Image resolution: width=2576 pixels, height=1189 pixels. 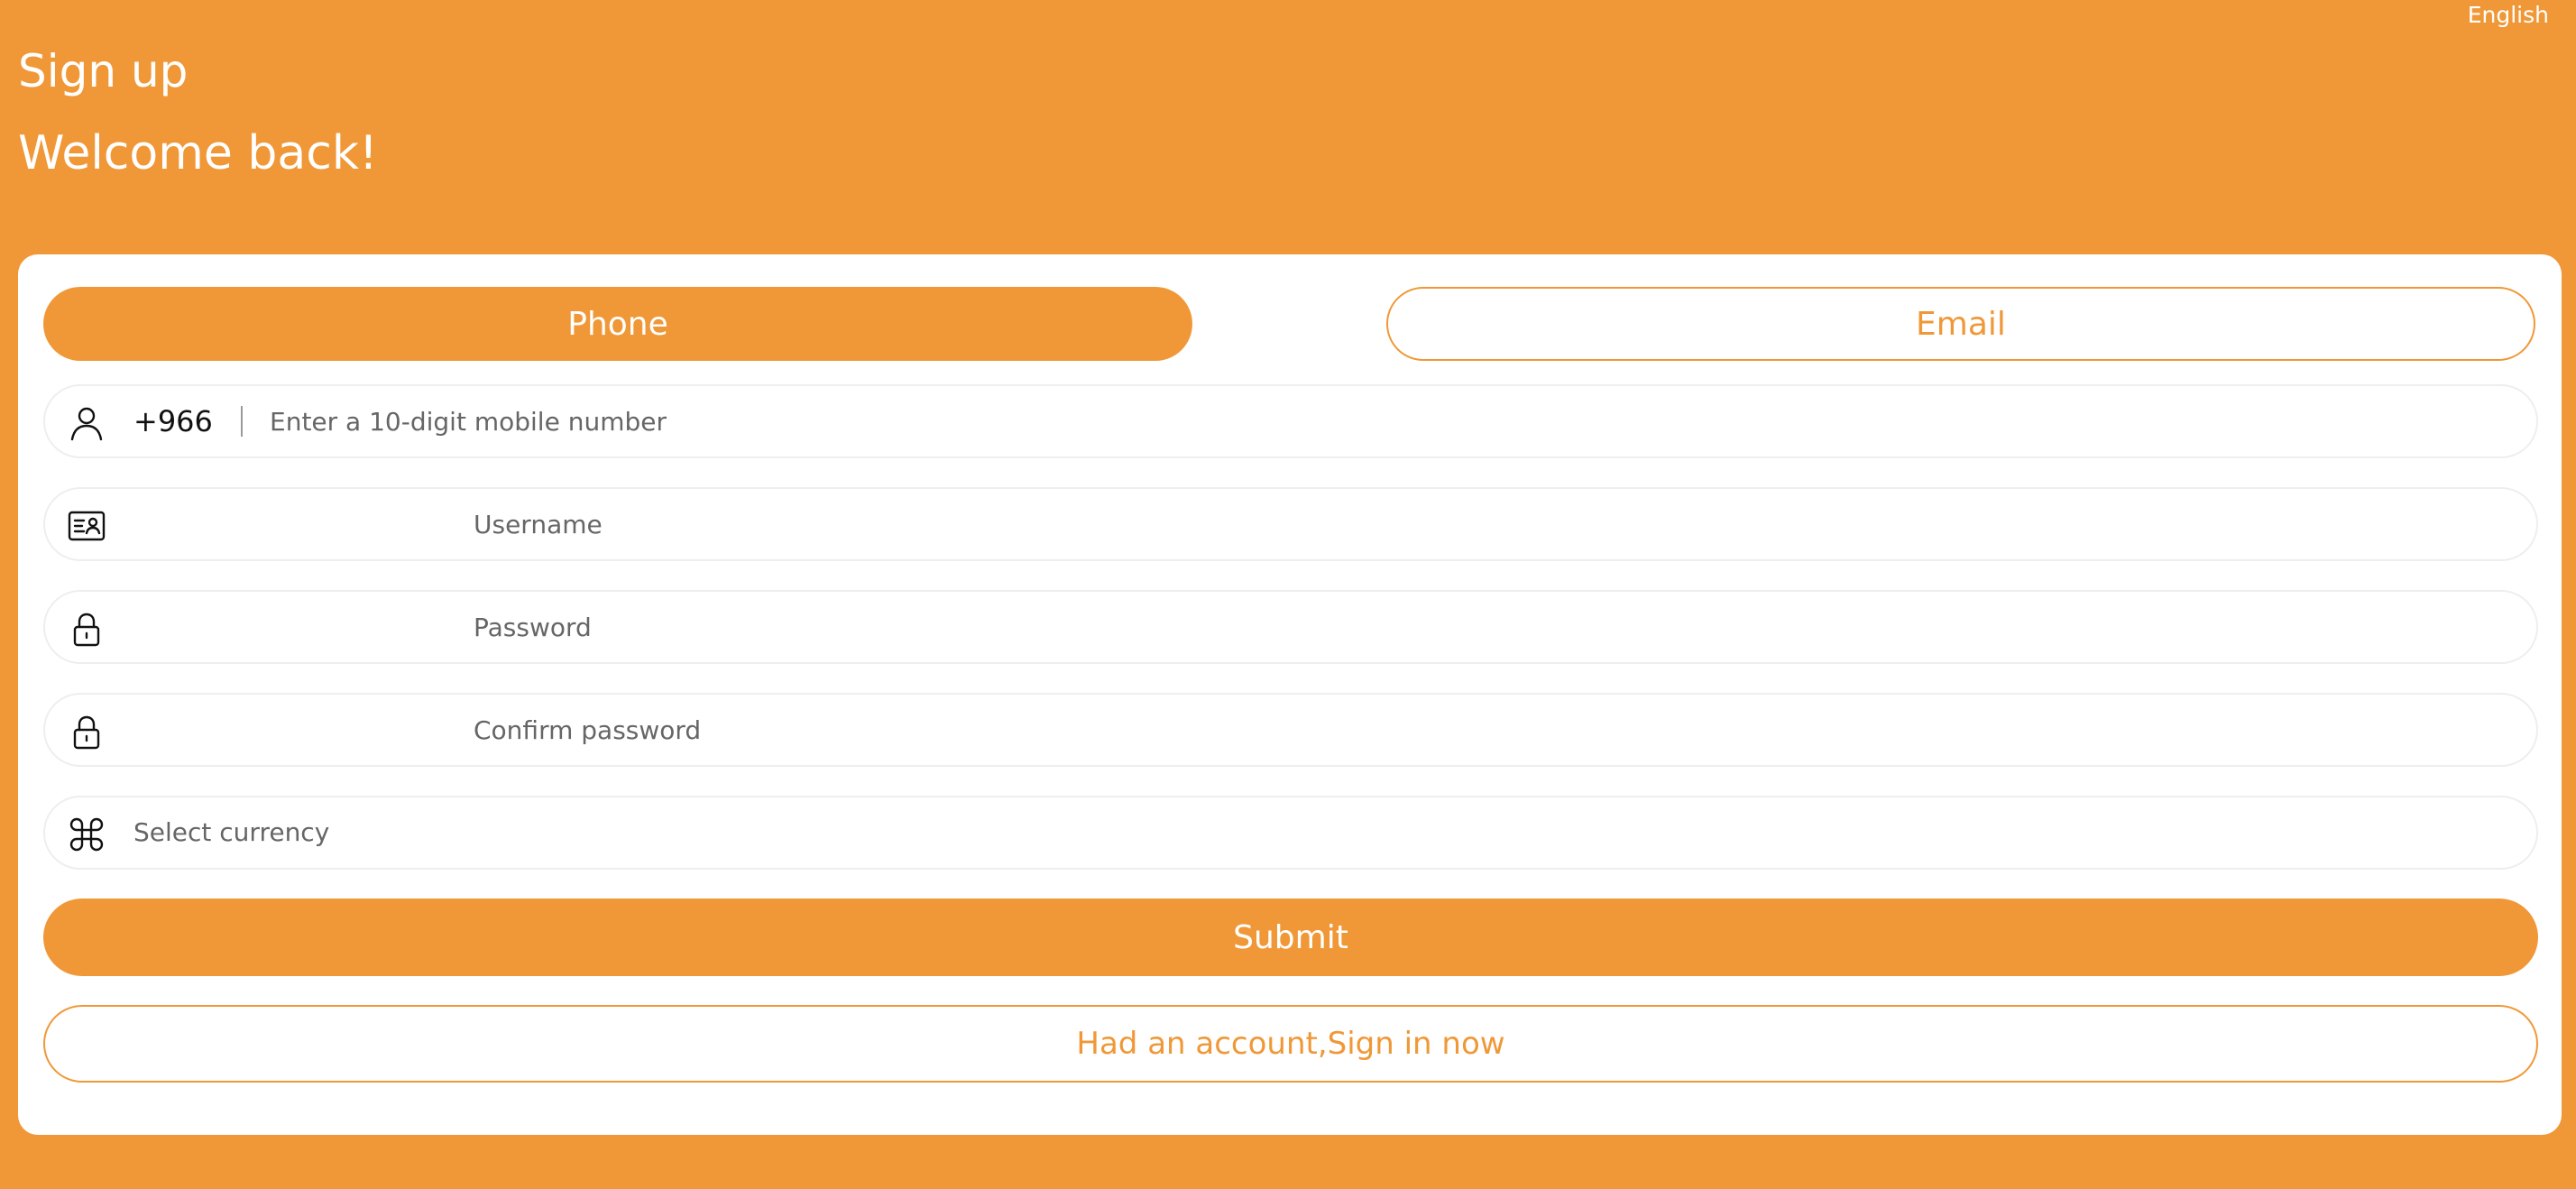 What do you see at coordinates (618, 324) in the screenshot?
I see `tab-phone: Phone` at bounding box center [618, 324].